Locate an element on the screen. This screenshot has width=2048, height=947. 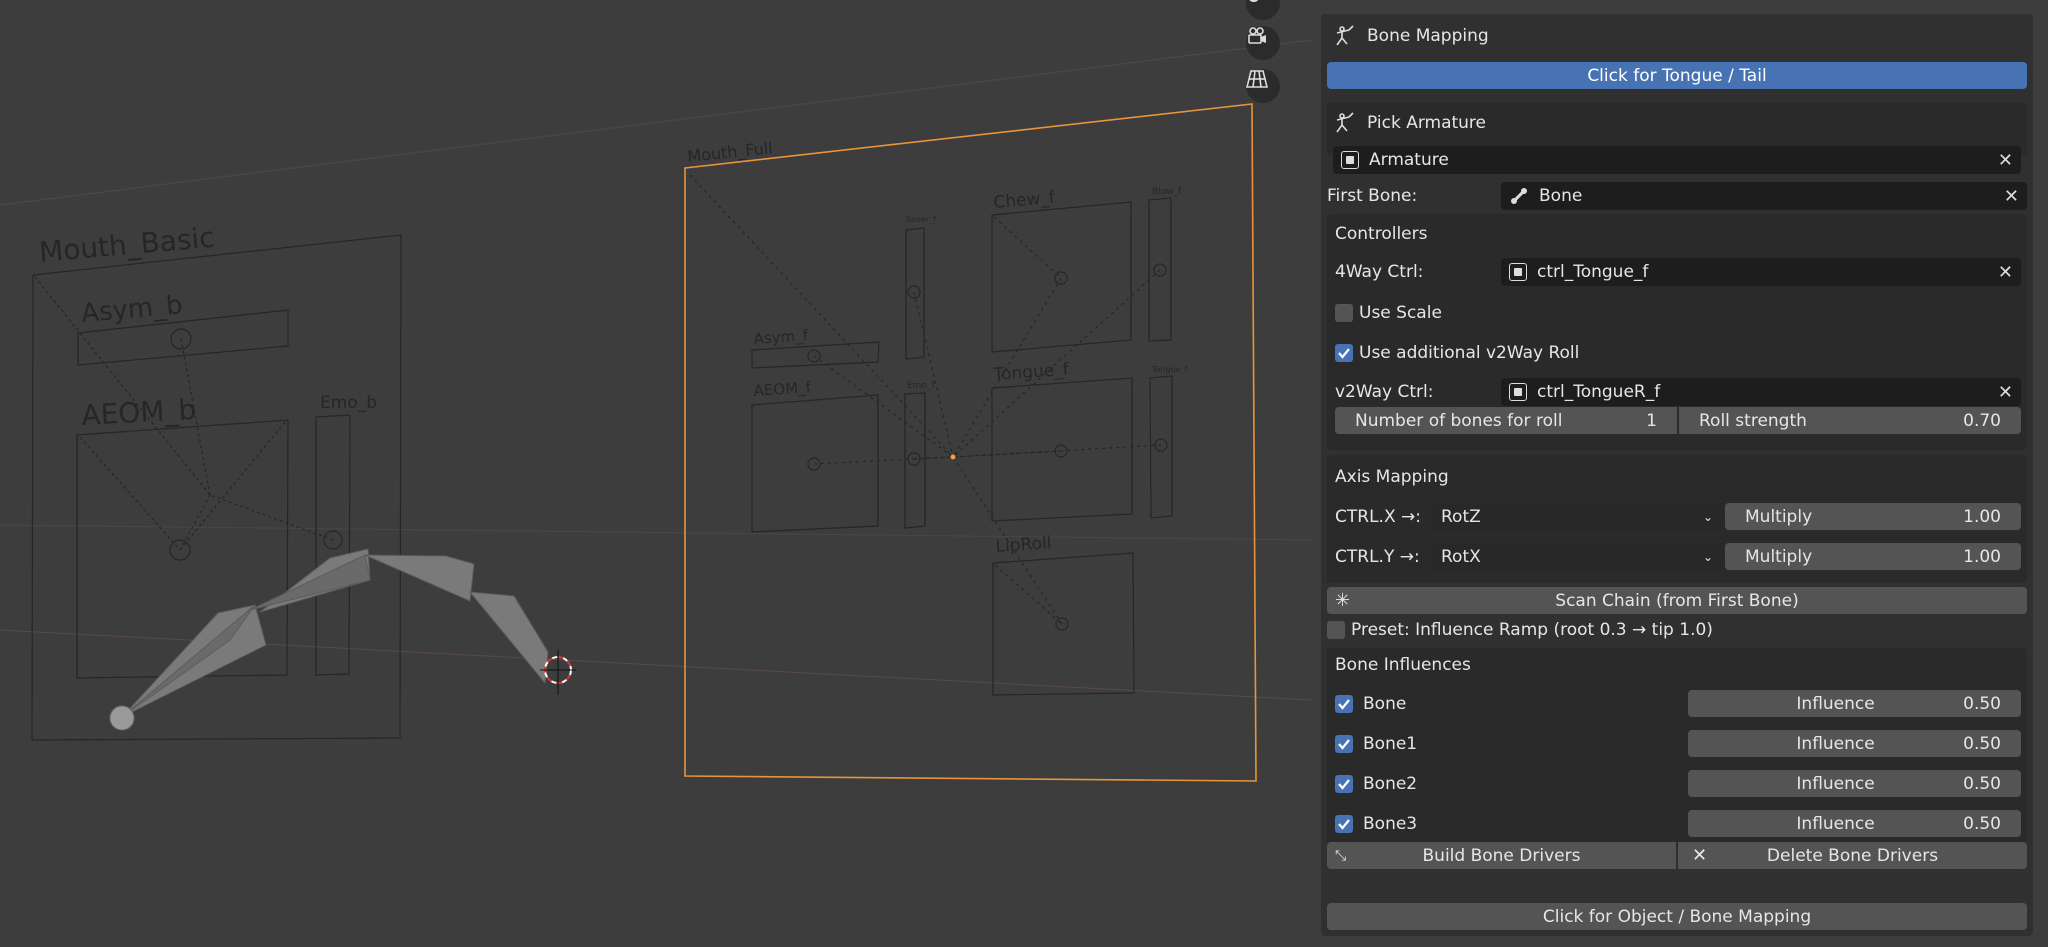
fourway-ctrl-field: ctrl_Tongue_f ✕ is located at coordinates (1761, 272).